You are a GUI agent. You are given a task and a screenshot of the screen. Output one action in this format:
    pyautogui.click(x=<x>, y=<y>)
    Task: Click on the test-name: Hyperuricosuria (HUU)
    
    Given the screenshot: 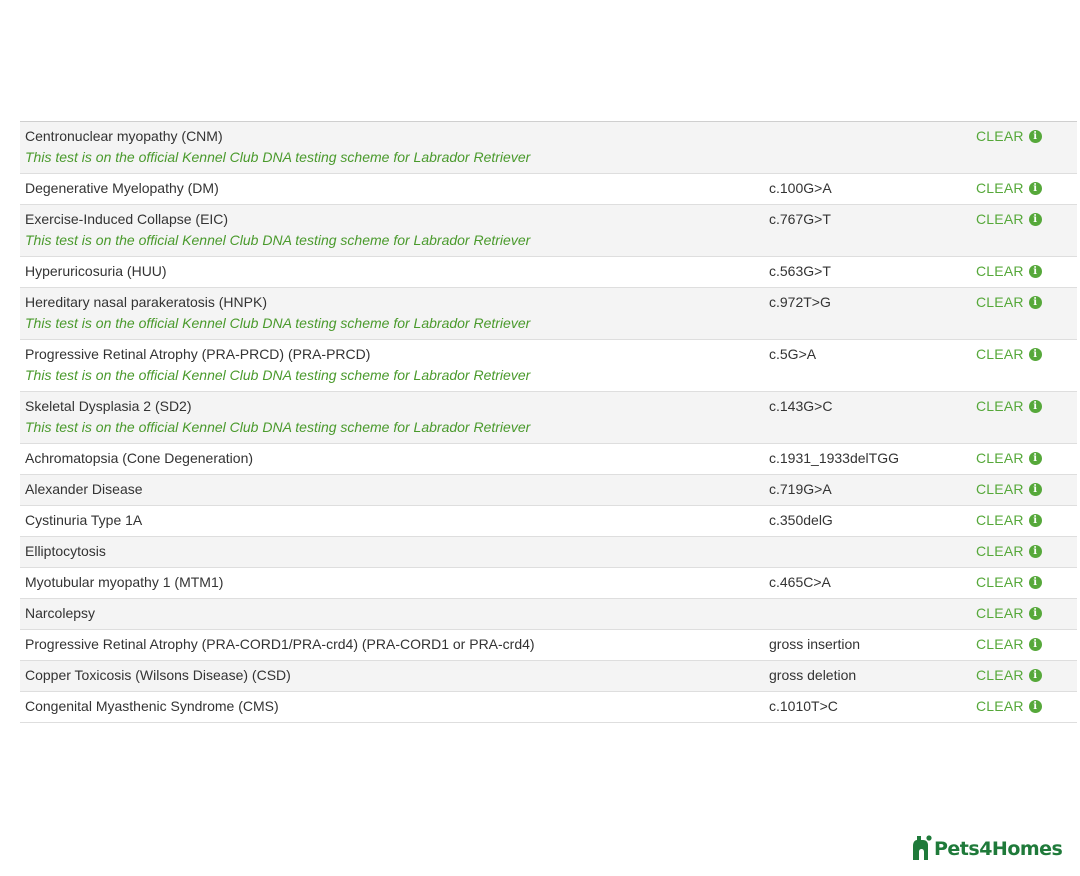 What is the action you would take?
    pyautogui.click(x=96, y=271)
    